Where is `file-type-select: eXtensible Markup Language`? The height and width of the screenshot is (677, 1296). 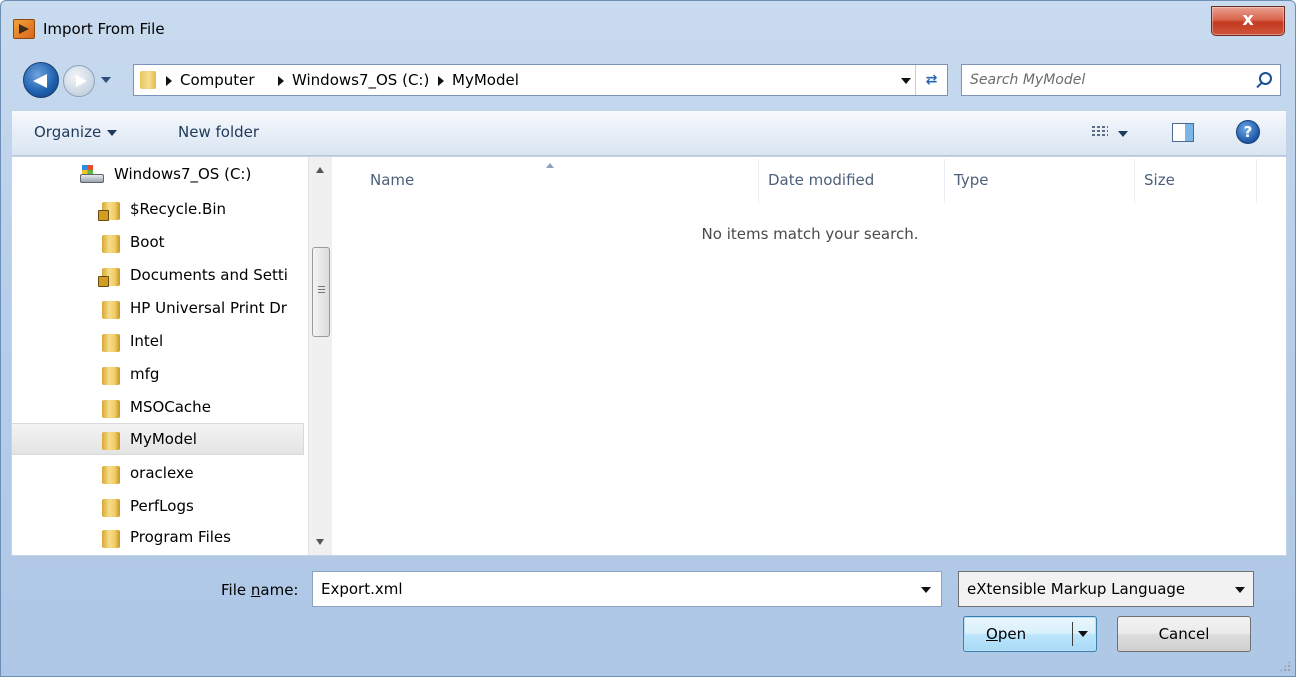
file-type-select: eXtensible Markup Language is located at coordinates (1106, 589).